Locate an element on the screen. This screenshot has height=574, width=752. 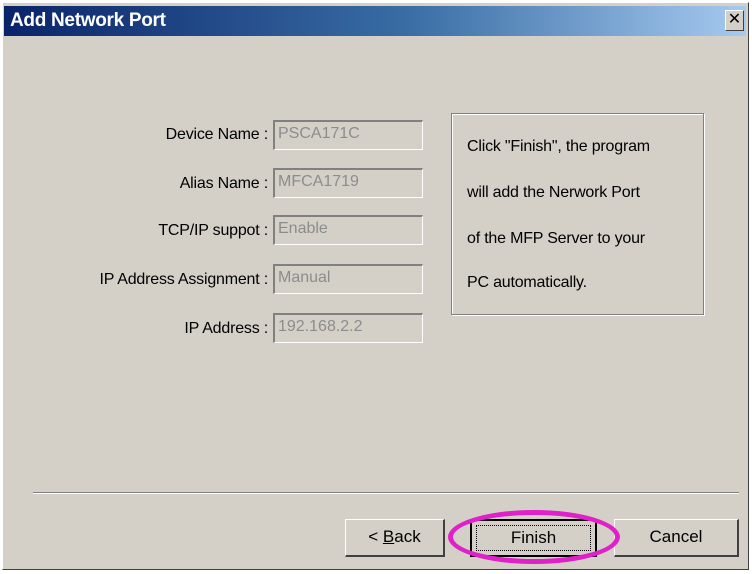
cancel-button-label: Cancel is located at coordinates (676, 536).